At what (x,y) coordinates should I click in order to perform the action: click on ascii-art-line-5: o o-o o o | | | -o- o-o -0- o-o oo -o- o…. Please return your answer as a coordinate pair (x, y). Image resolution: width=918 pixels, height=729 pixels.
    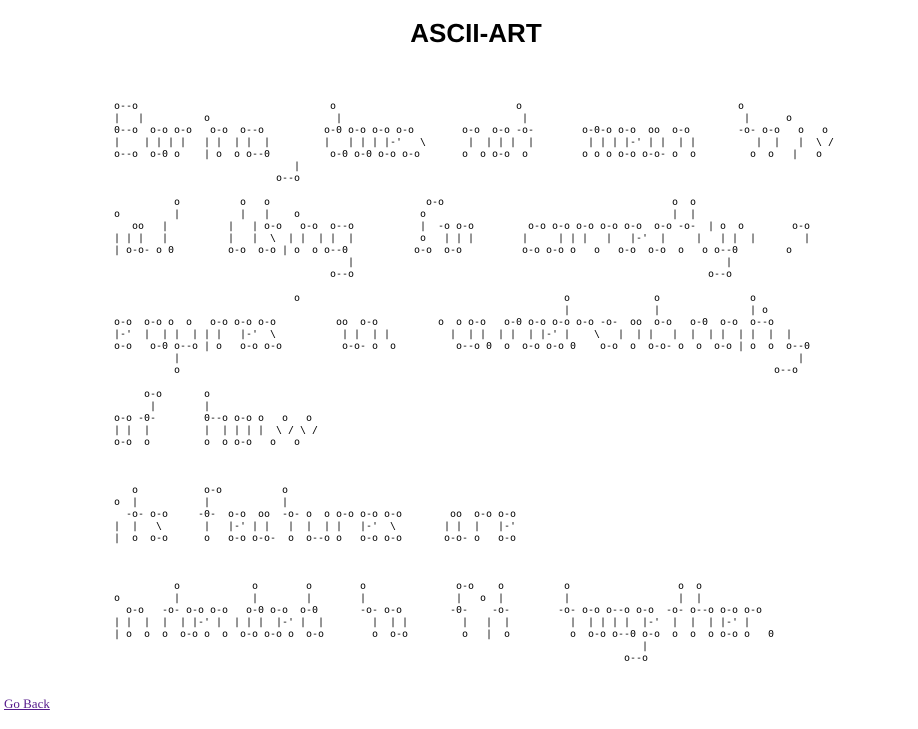
    Looking at the image, I should click on (315, 514).